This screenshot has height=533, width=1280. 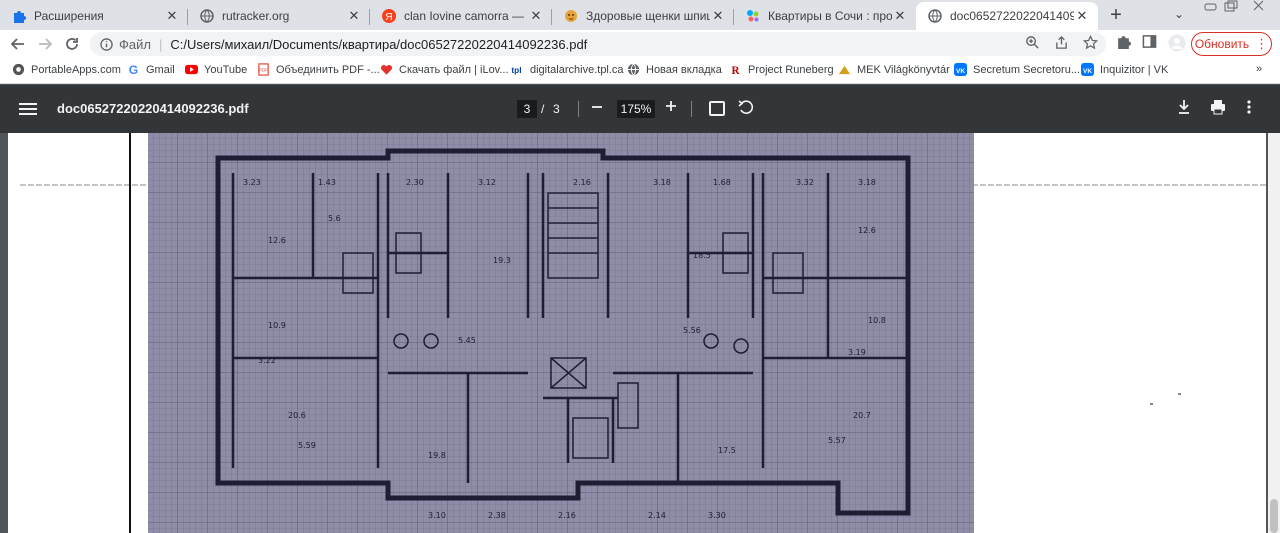 What do you see at coordinates (1211, 7) in the screenshot?
I see `minimize-button` at bounding box center [1211, 7].